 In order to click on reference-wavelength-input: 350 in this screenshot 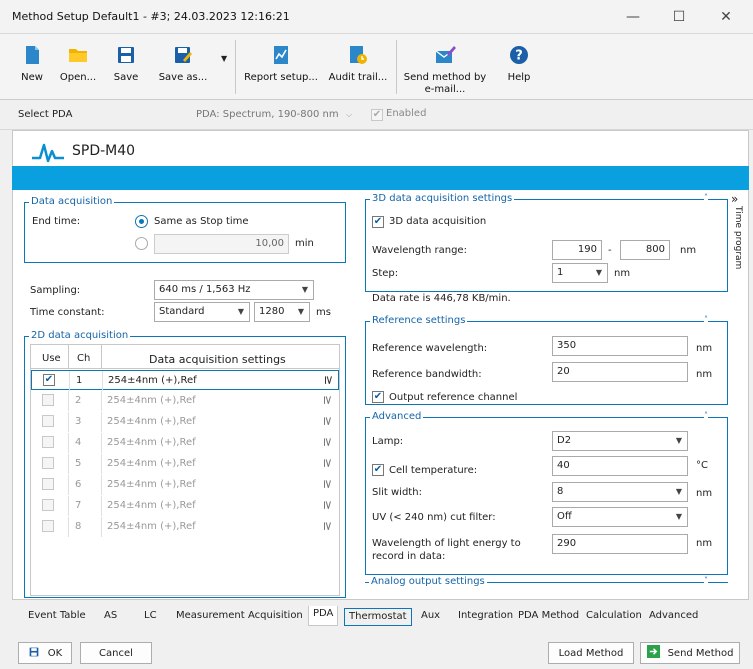, I will do `click(620, 346)`.